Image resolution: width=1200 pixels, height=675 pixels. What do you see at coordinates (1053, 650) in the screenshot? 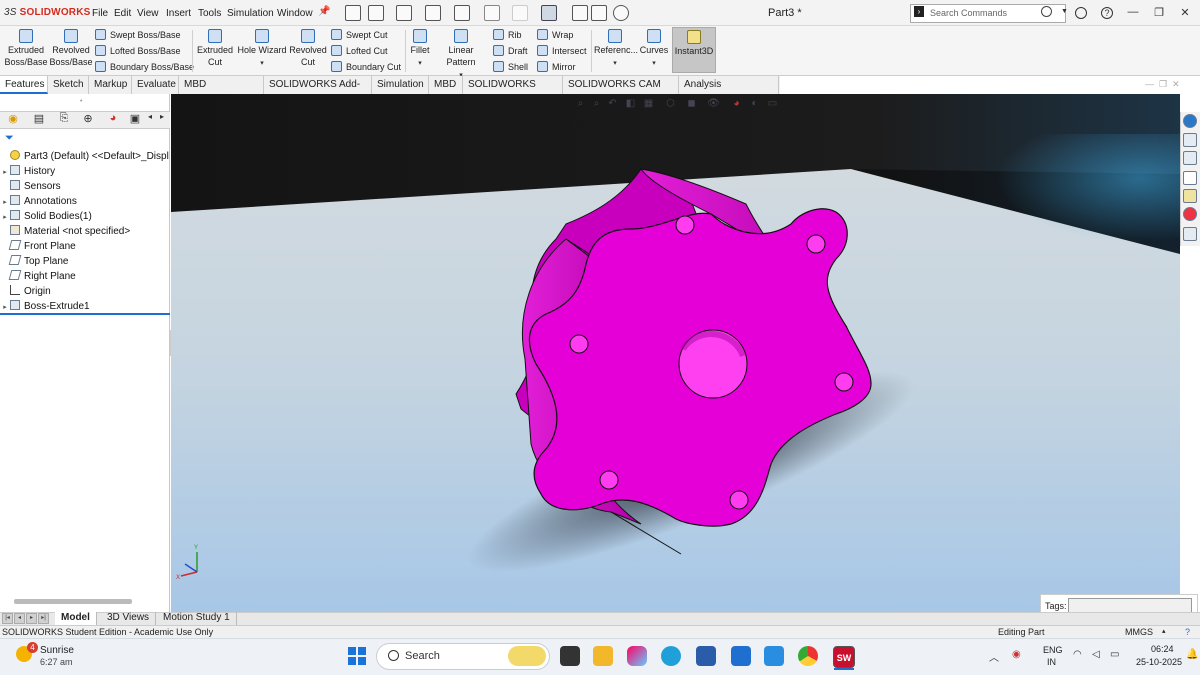
I see `language-indicator: ENG` at bounding box center [1053, 650].